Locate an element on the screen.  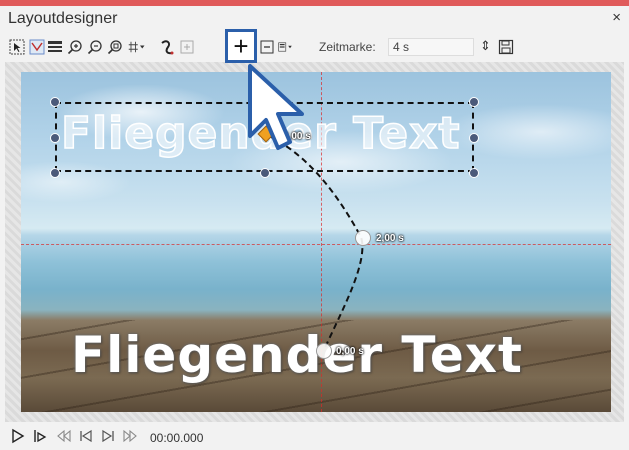
align-icon is located at coordinates (287, 47).